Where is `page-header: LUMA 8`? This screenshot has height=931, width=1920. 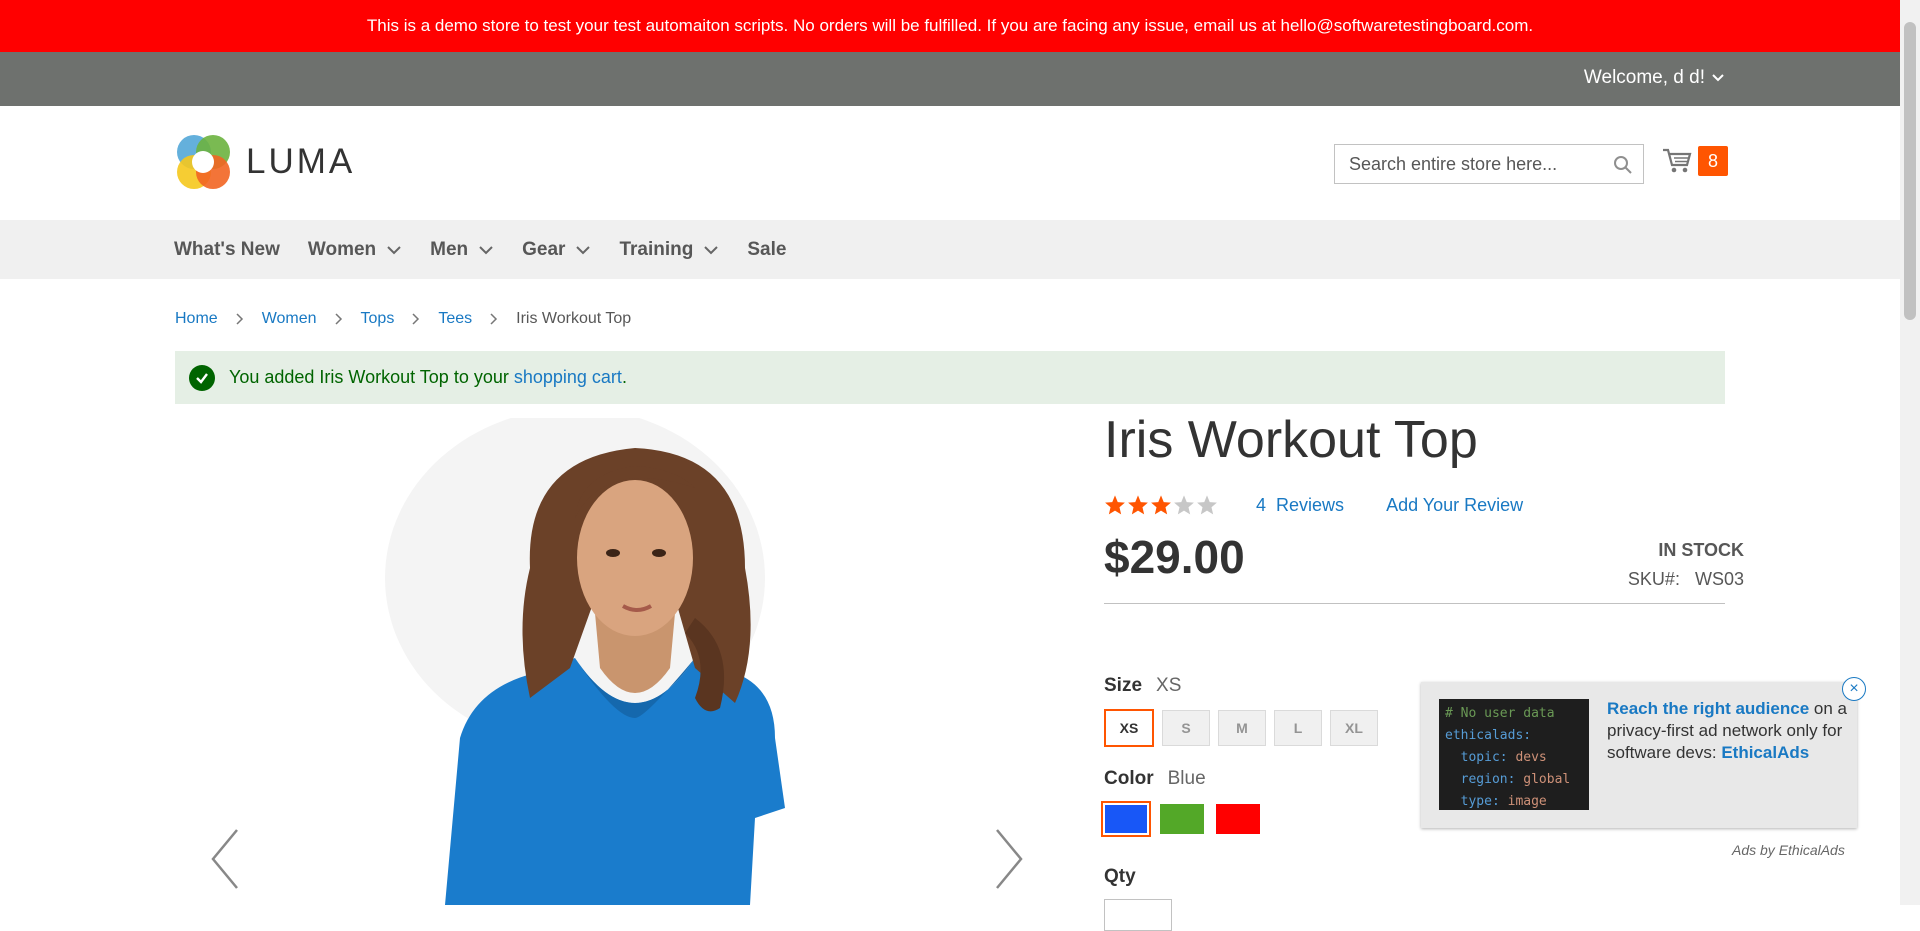 page-header: LUMA 8 is located at coordinates (950, 163).